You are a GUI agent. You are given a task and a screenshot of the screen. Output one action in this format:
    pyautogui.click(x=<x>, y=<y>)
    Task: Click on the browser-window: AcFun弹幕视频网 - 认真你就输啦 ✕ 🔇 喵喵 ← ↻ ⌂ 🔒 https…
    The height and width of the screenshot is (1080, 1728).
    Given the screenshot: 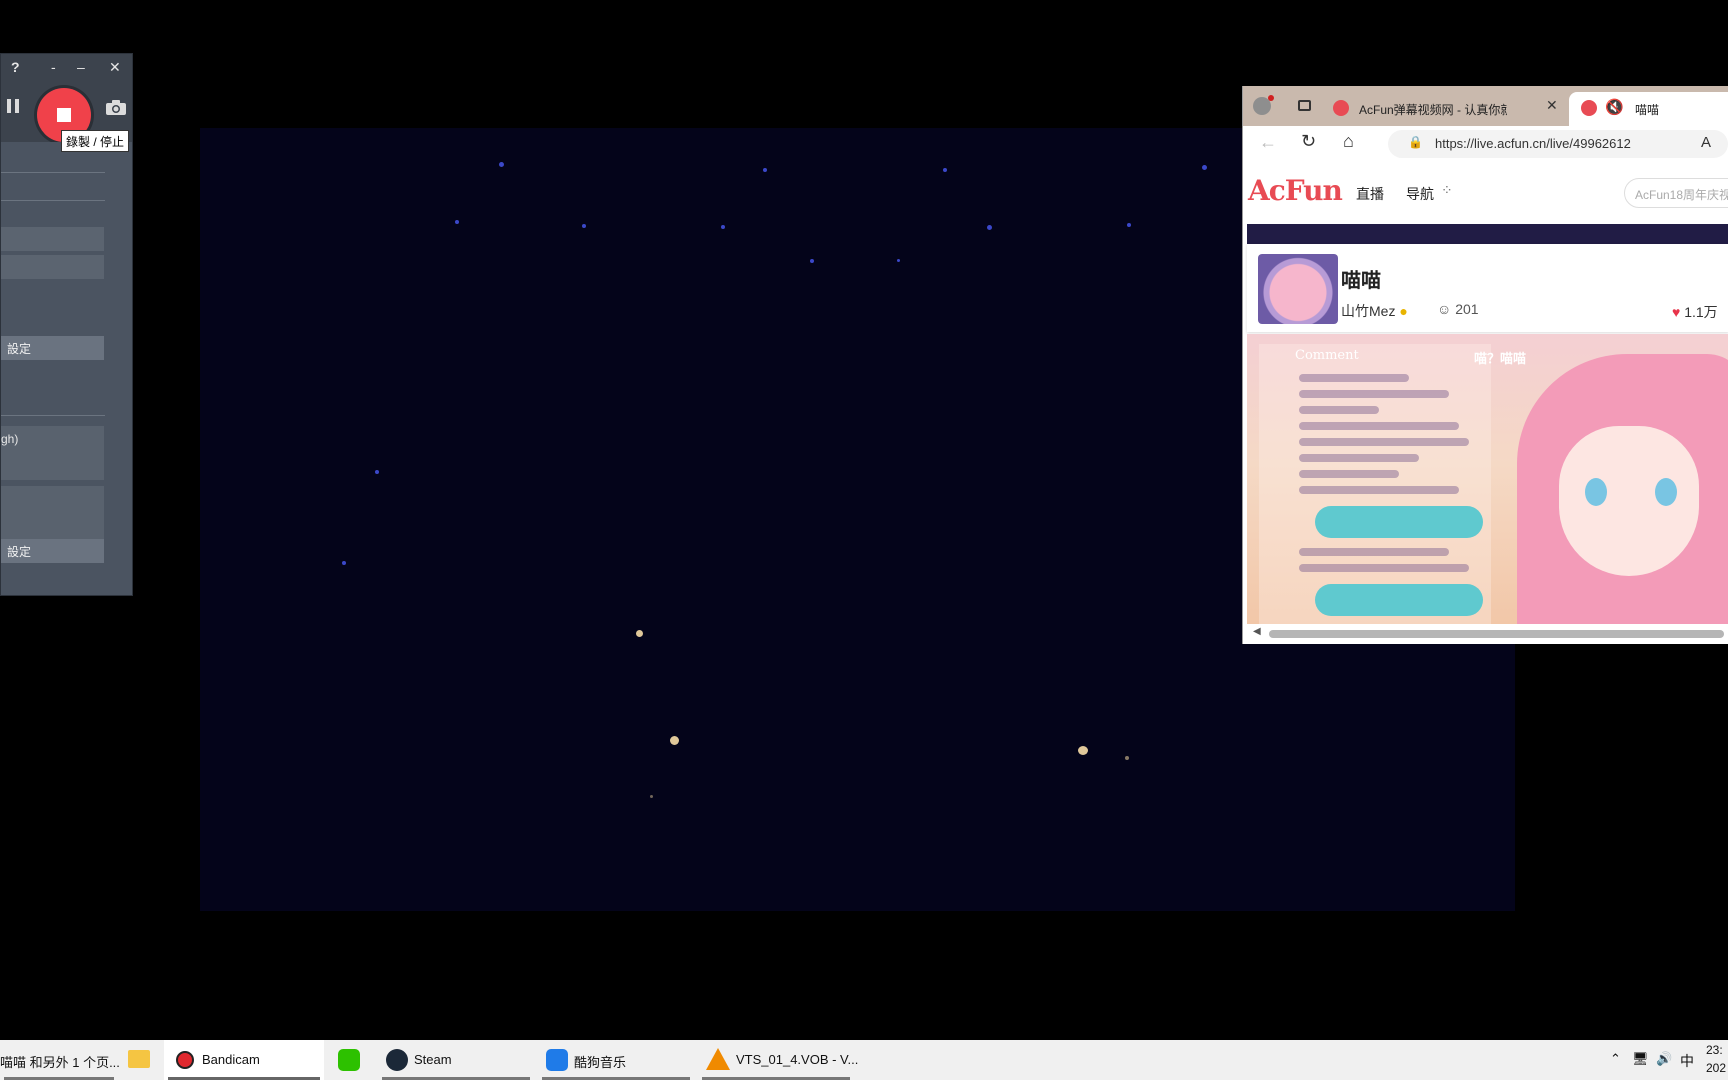 What is the action you would take?
    pyautogui.click(x=1485, y=365)
    